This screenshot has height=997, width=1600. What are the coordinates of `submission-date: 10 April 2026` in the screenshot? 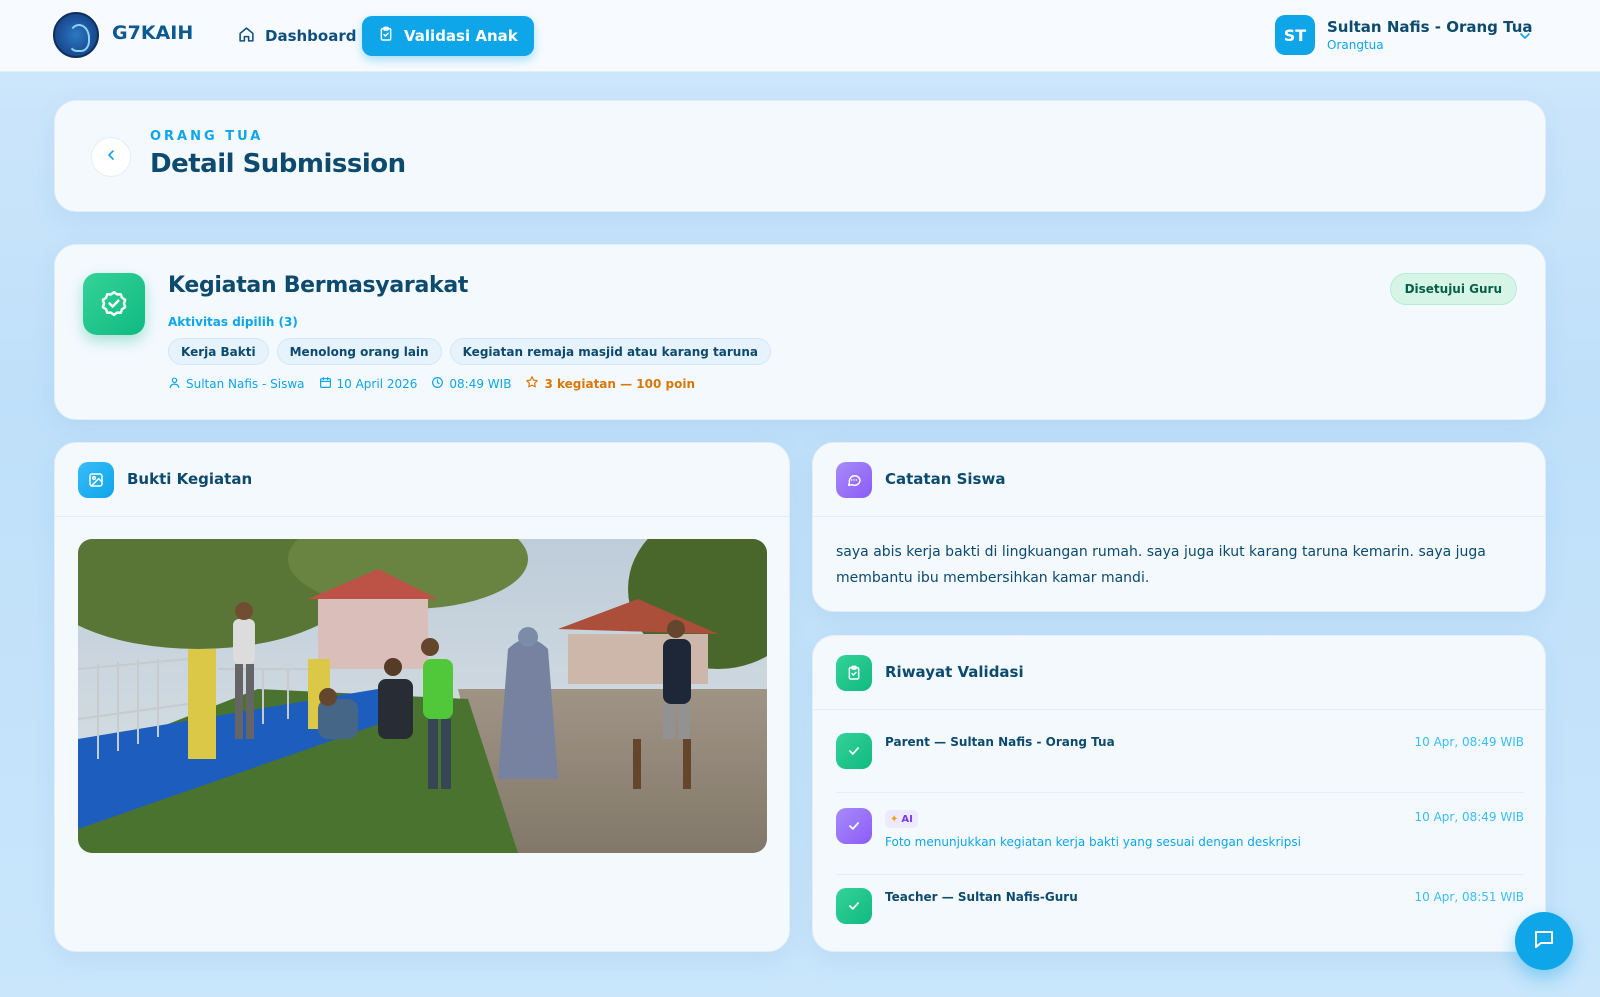 It's located at (377, 383).